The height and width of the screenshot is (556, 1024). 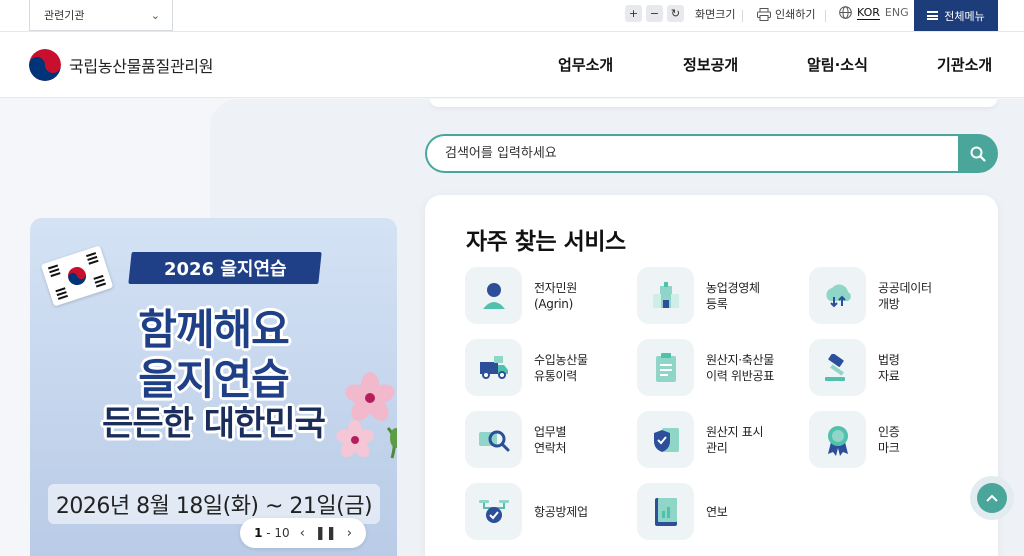 What do you see at coordinates (713, 103) in the screenshot?
I see `menu-drop-edge` at bounding box center [713, 103].